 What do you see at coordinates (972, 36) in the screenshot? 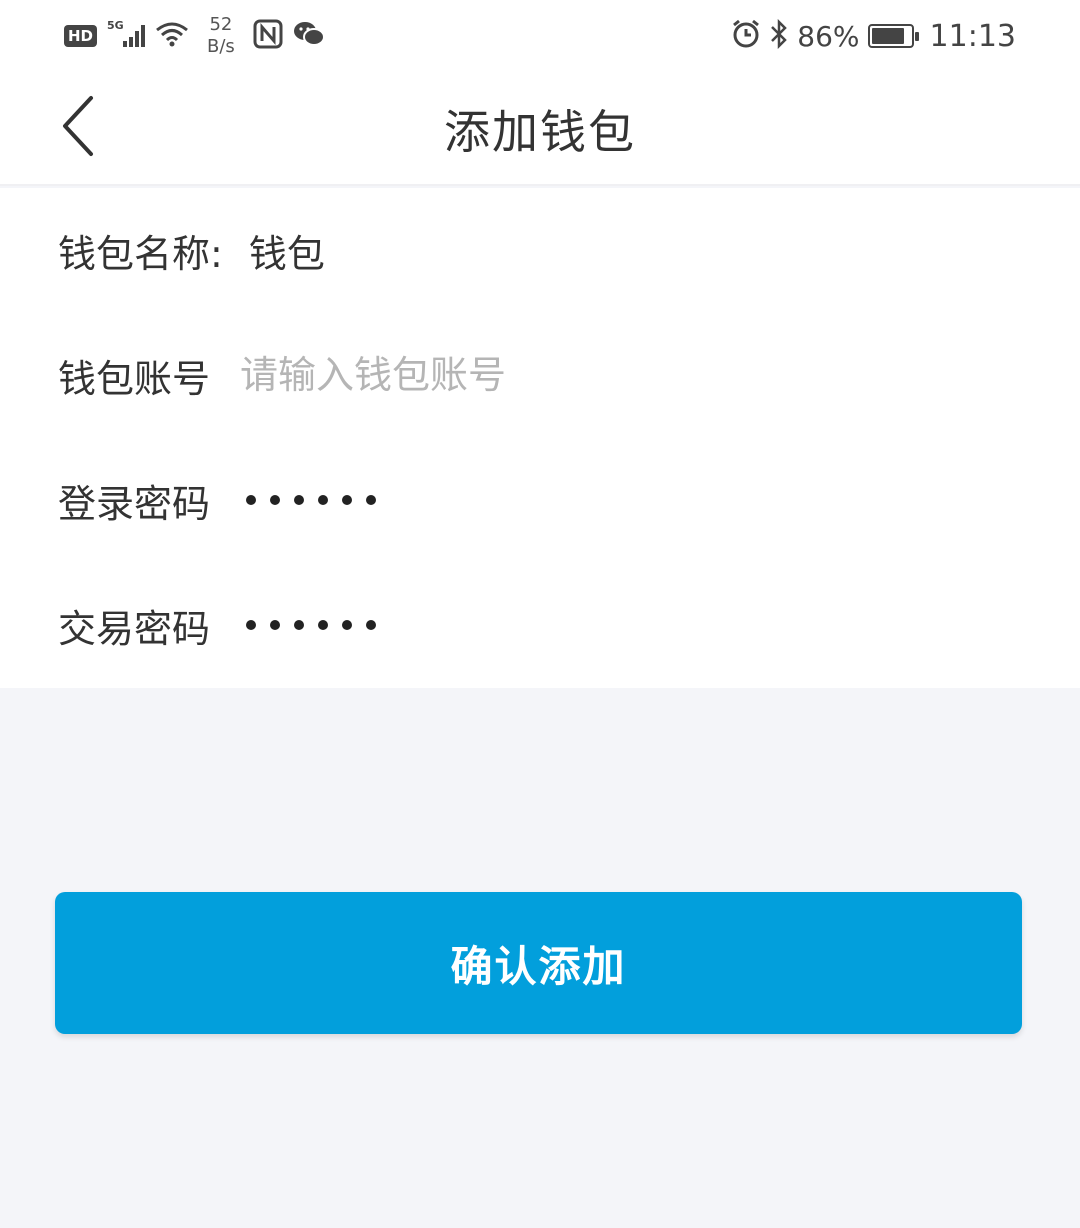
I see `clock: 11:13` at bounding box center [972, 36].